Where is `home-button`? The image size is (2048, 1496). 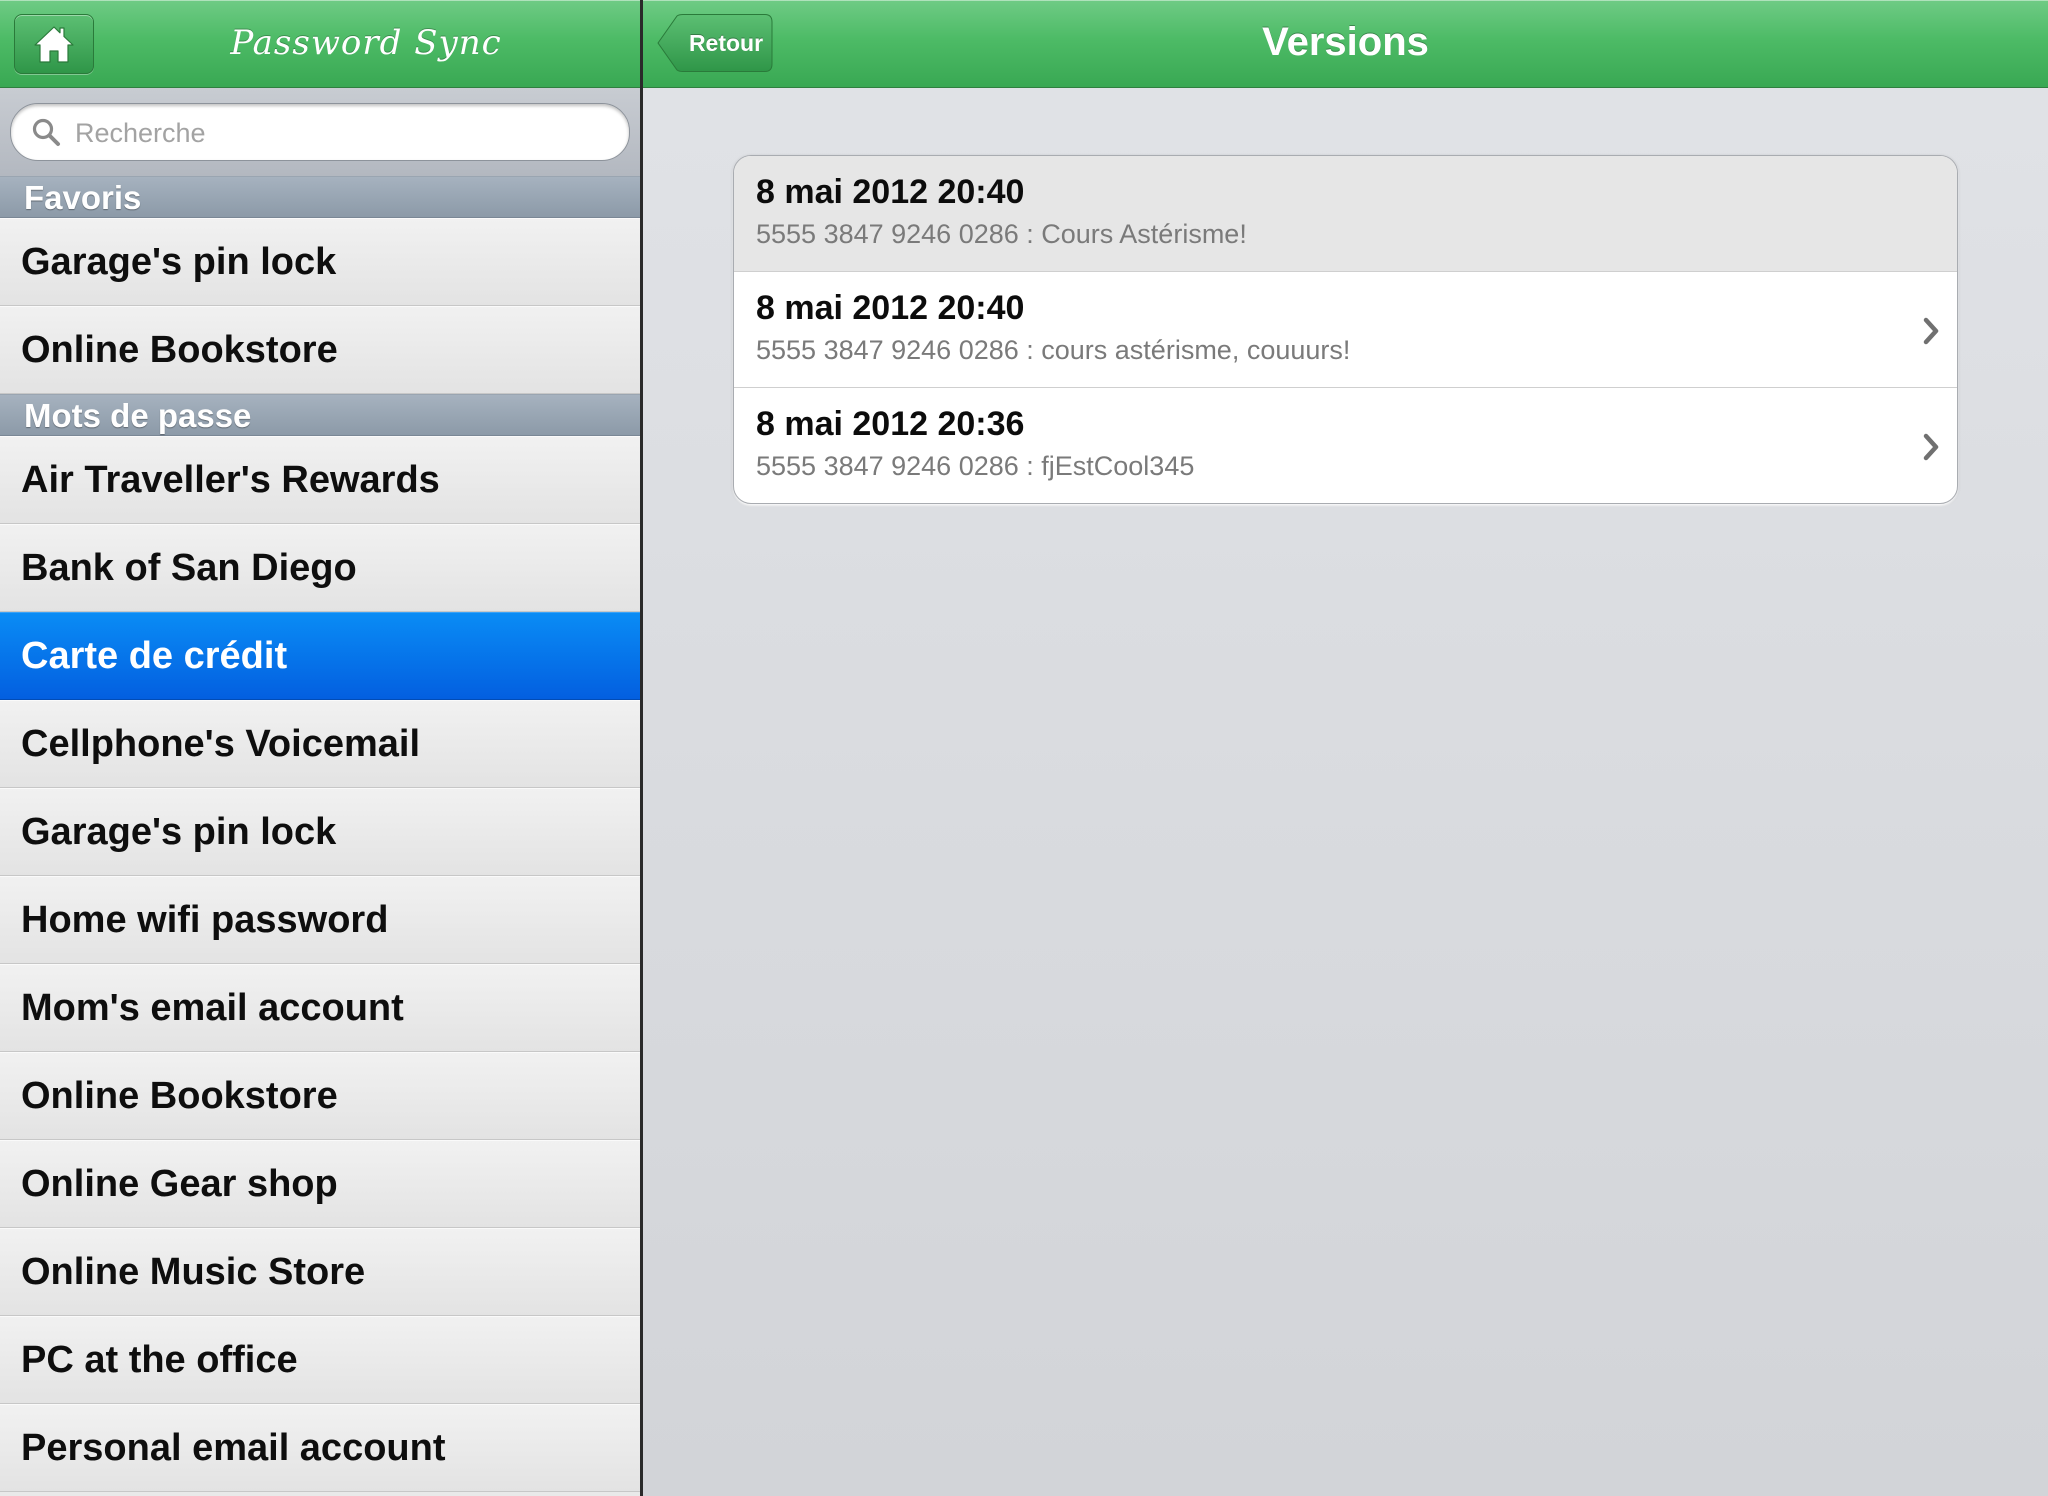
home-button is located at coordinates (54, 44).